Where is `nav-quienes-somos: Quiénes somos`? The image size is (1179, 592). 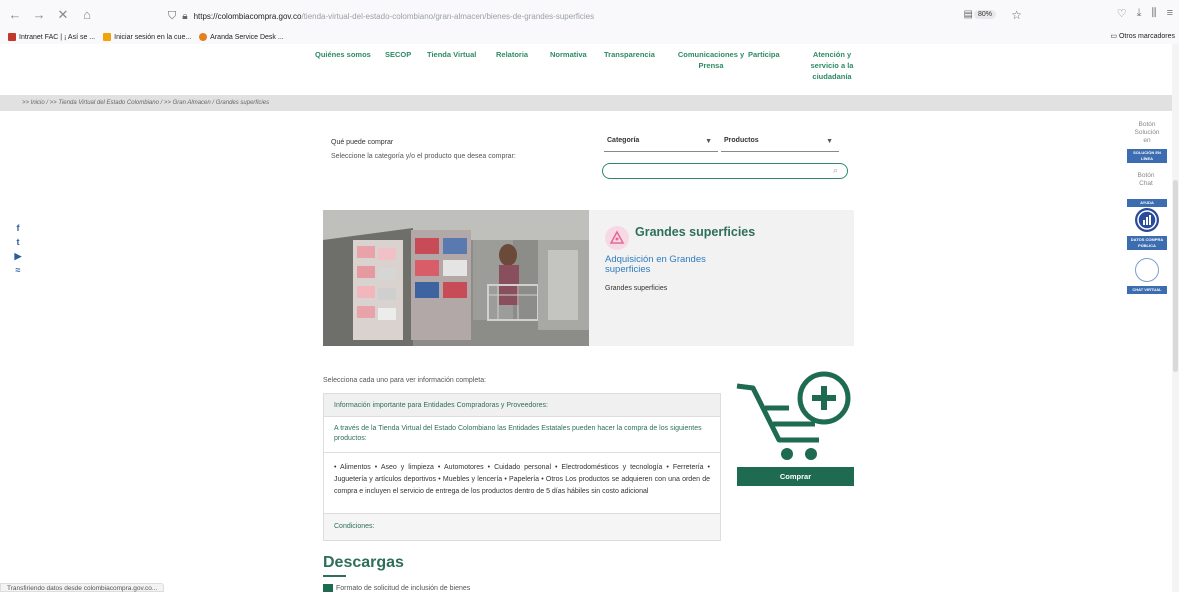 nav-quienes-somos: Quiénes somos is located at coordinates (343, 54).